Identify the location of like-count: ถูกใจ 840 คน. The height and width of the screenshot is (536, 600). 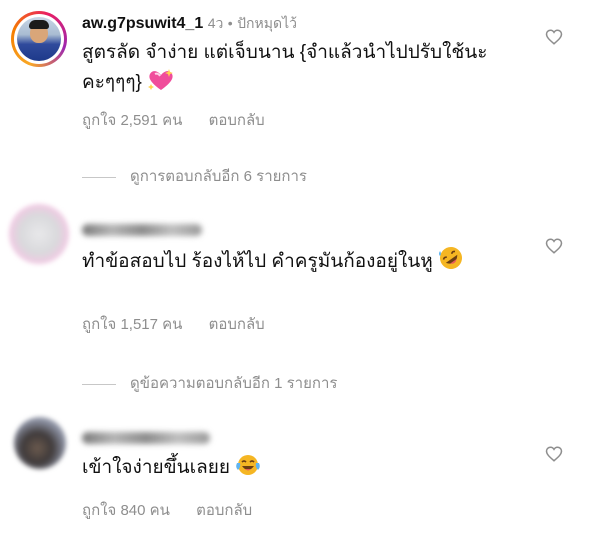
(126, 510).